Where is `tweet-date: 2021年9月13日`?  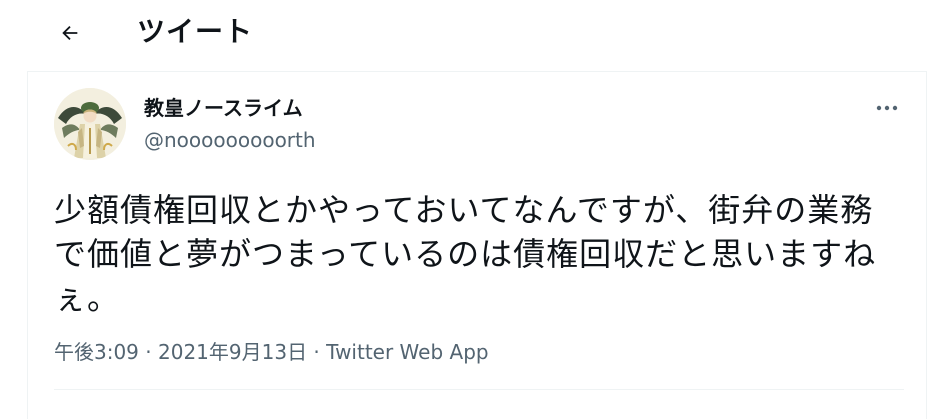
tweet-date: 2021年9月13日 is located at coordinates (232, 352).